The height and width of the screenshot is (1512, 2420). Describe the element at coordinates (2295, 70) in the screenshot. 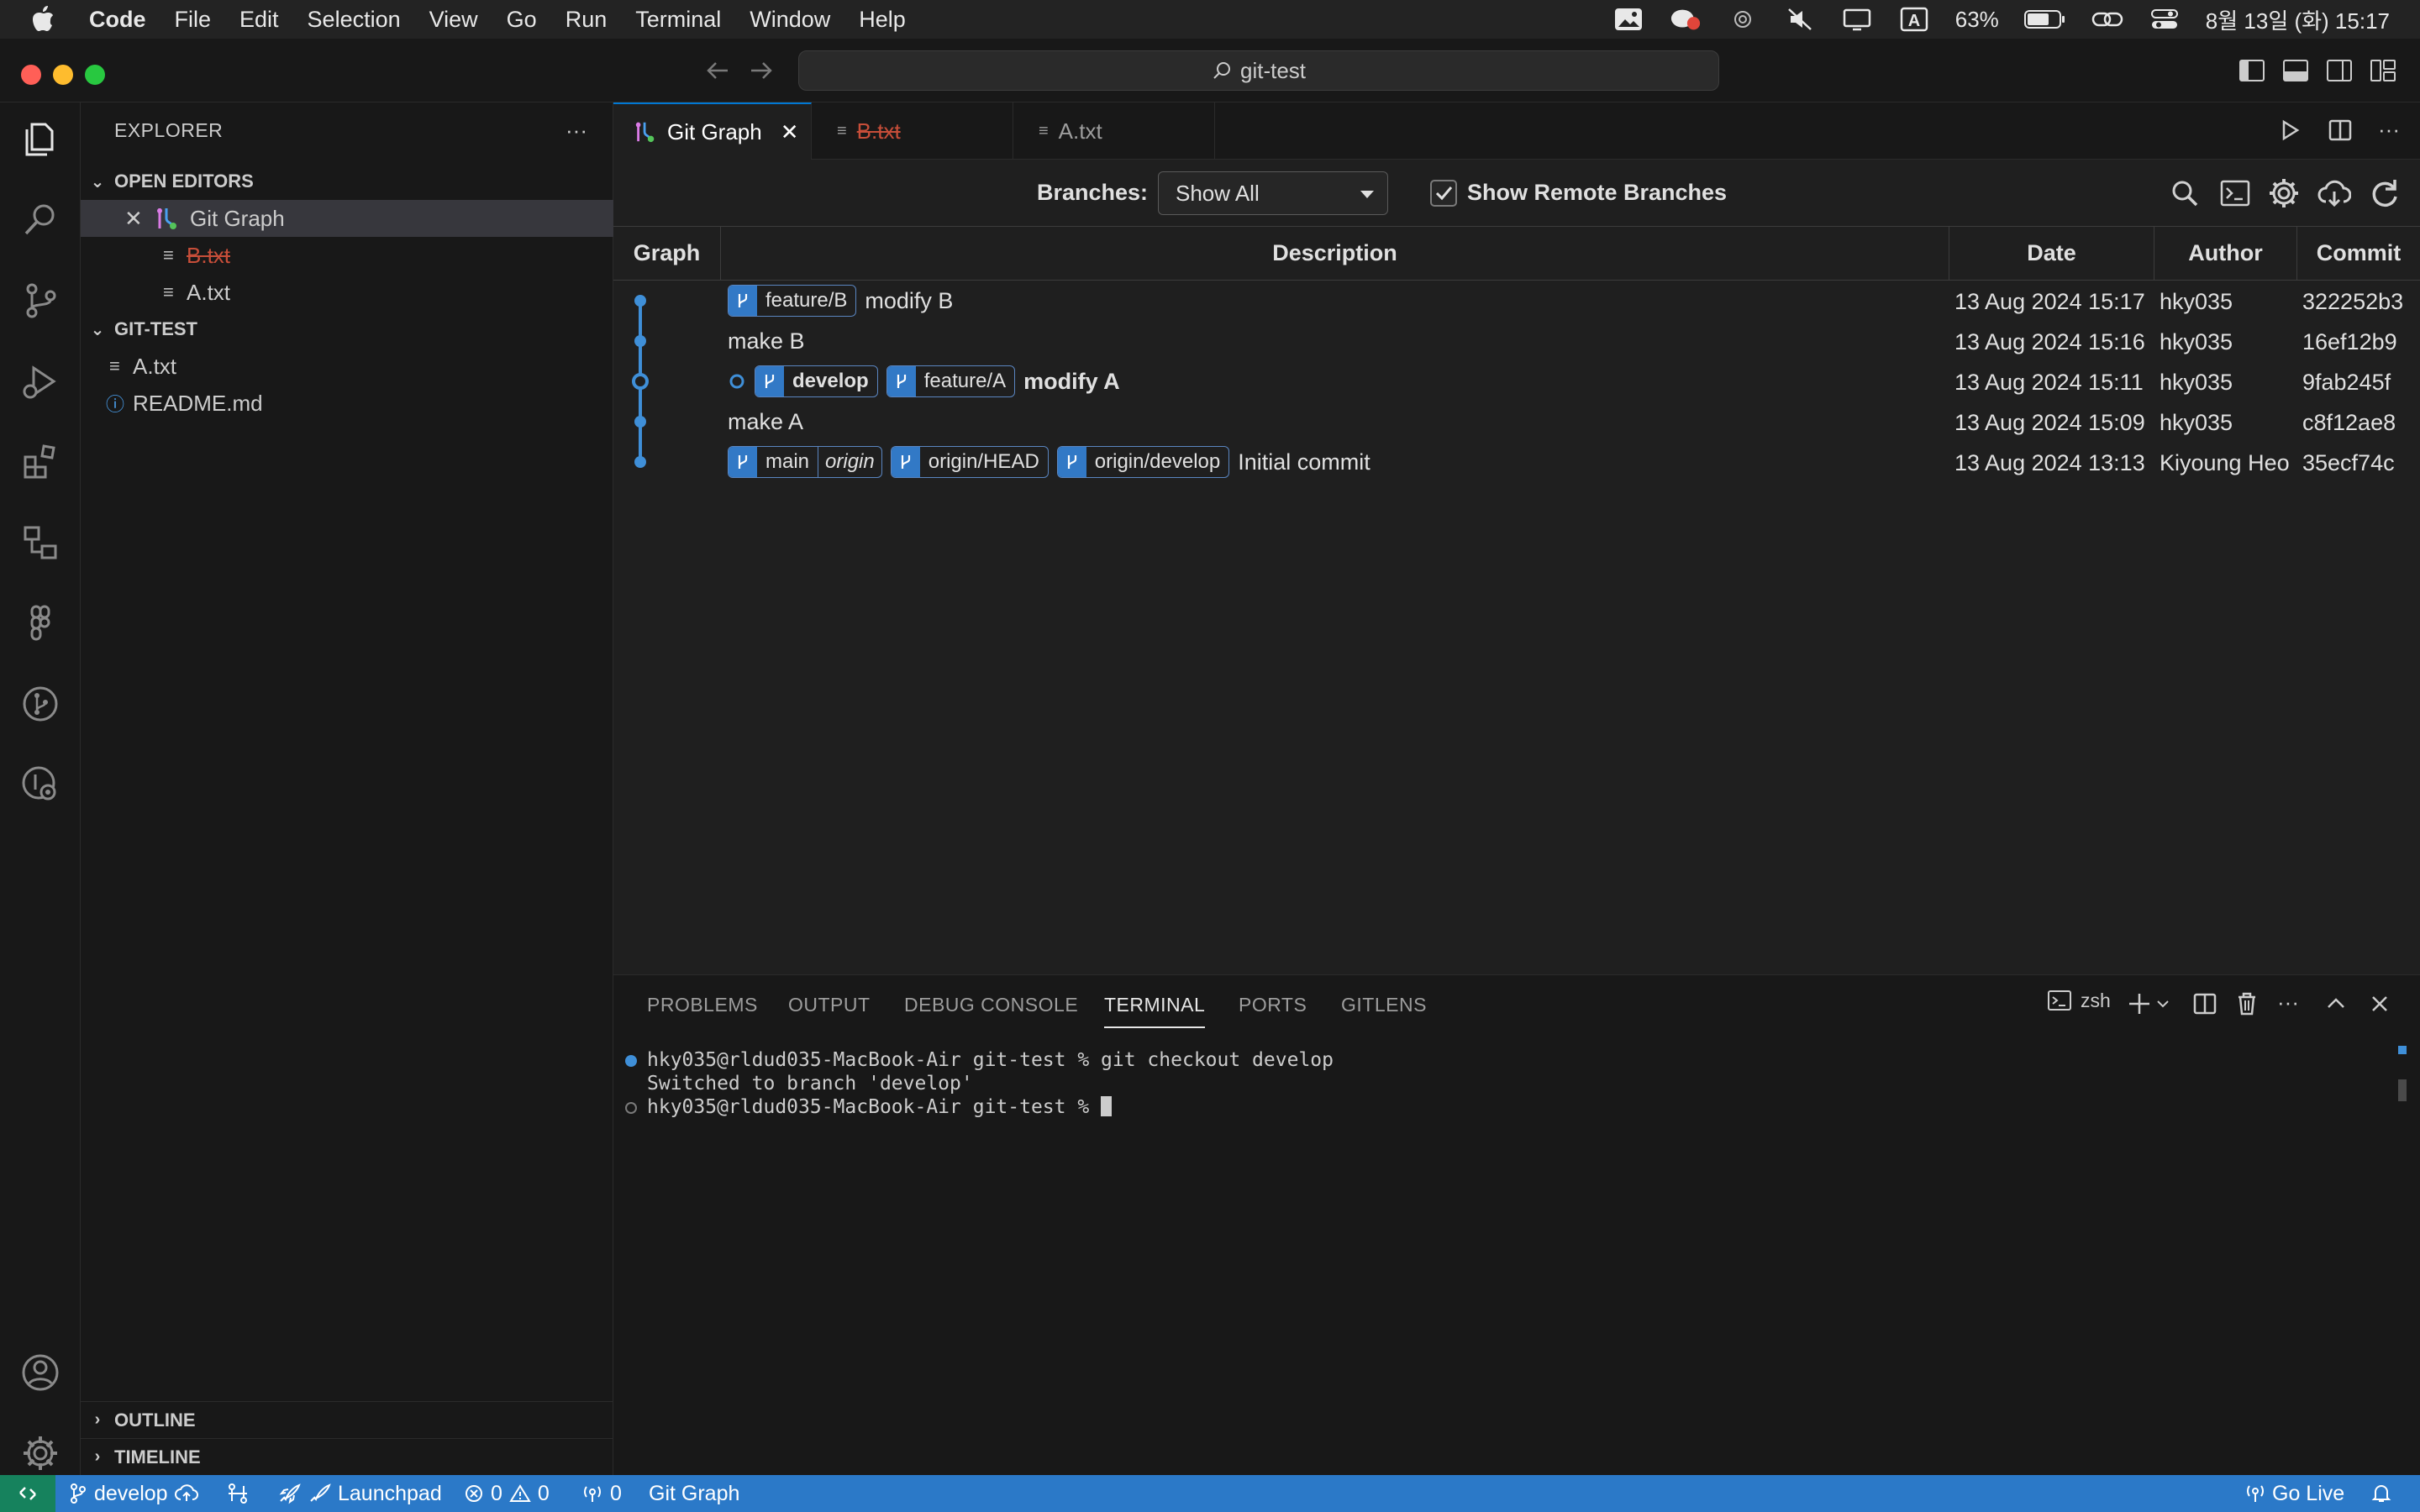

I see `toggle-panel-icon` at that location.